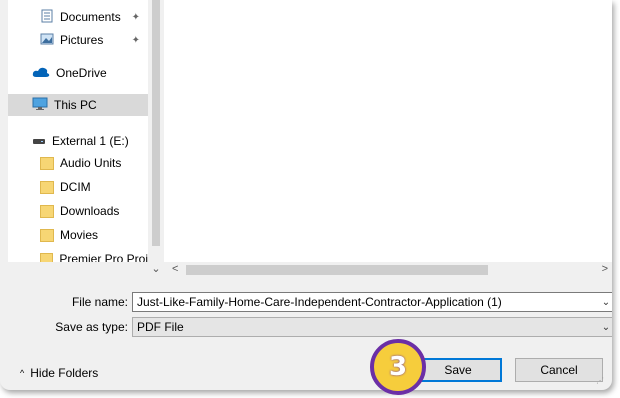  What do you see at coordinates (91, 163) in the screenshot?
I see `nav-label: Audio Units` at bounding box center [91, 163].